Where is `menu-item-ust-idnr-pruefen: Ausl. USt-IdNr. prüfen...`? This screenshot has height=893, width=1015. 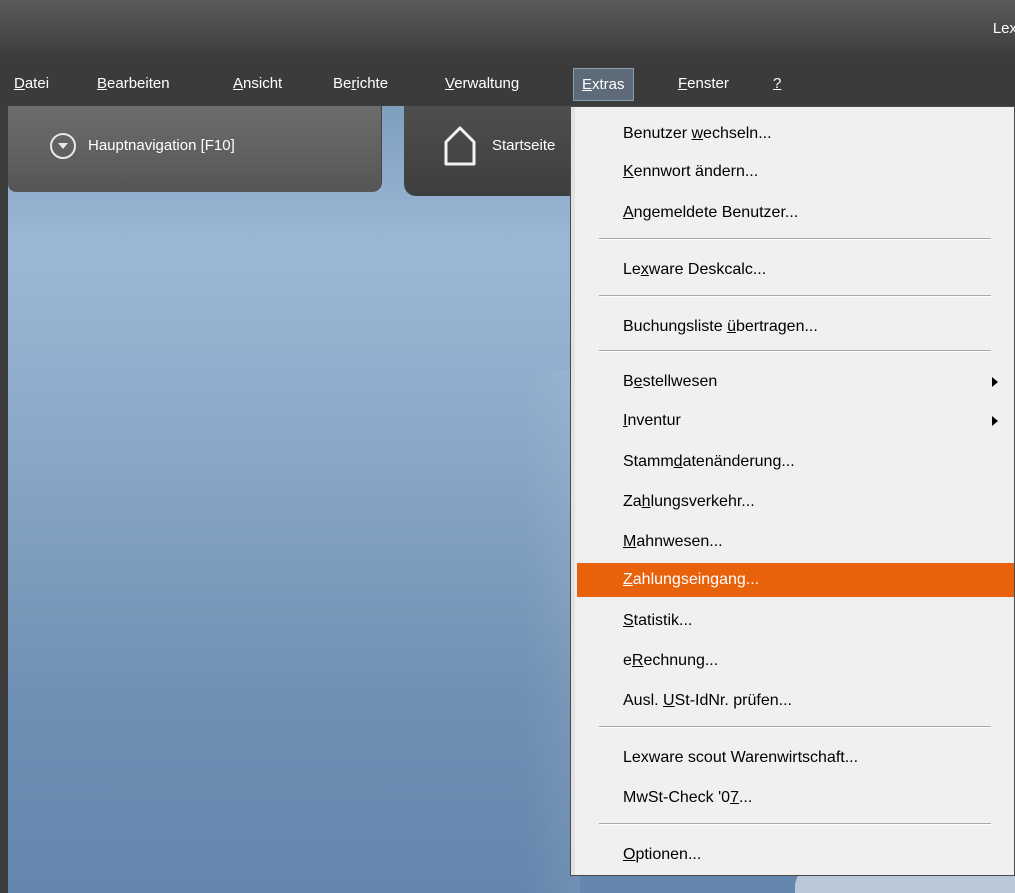 menu-item-ust-idnr-pruefen: Ausl. USt-IdNr. prüfen... is located at coordinates (795, 701).